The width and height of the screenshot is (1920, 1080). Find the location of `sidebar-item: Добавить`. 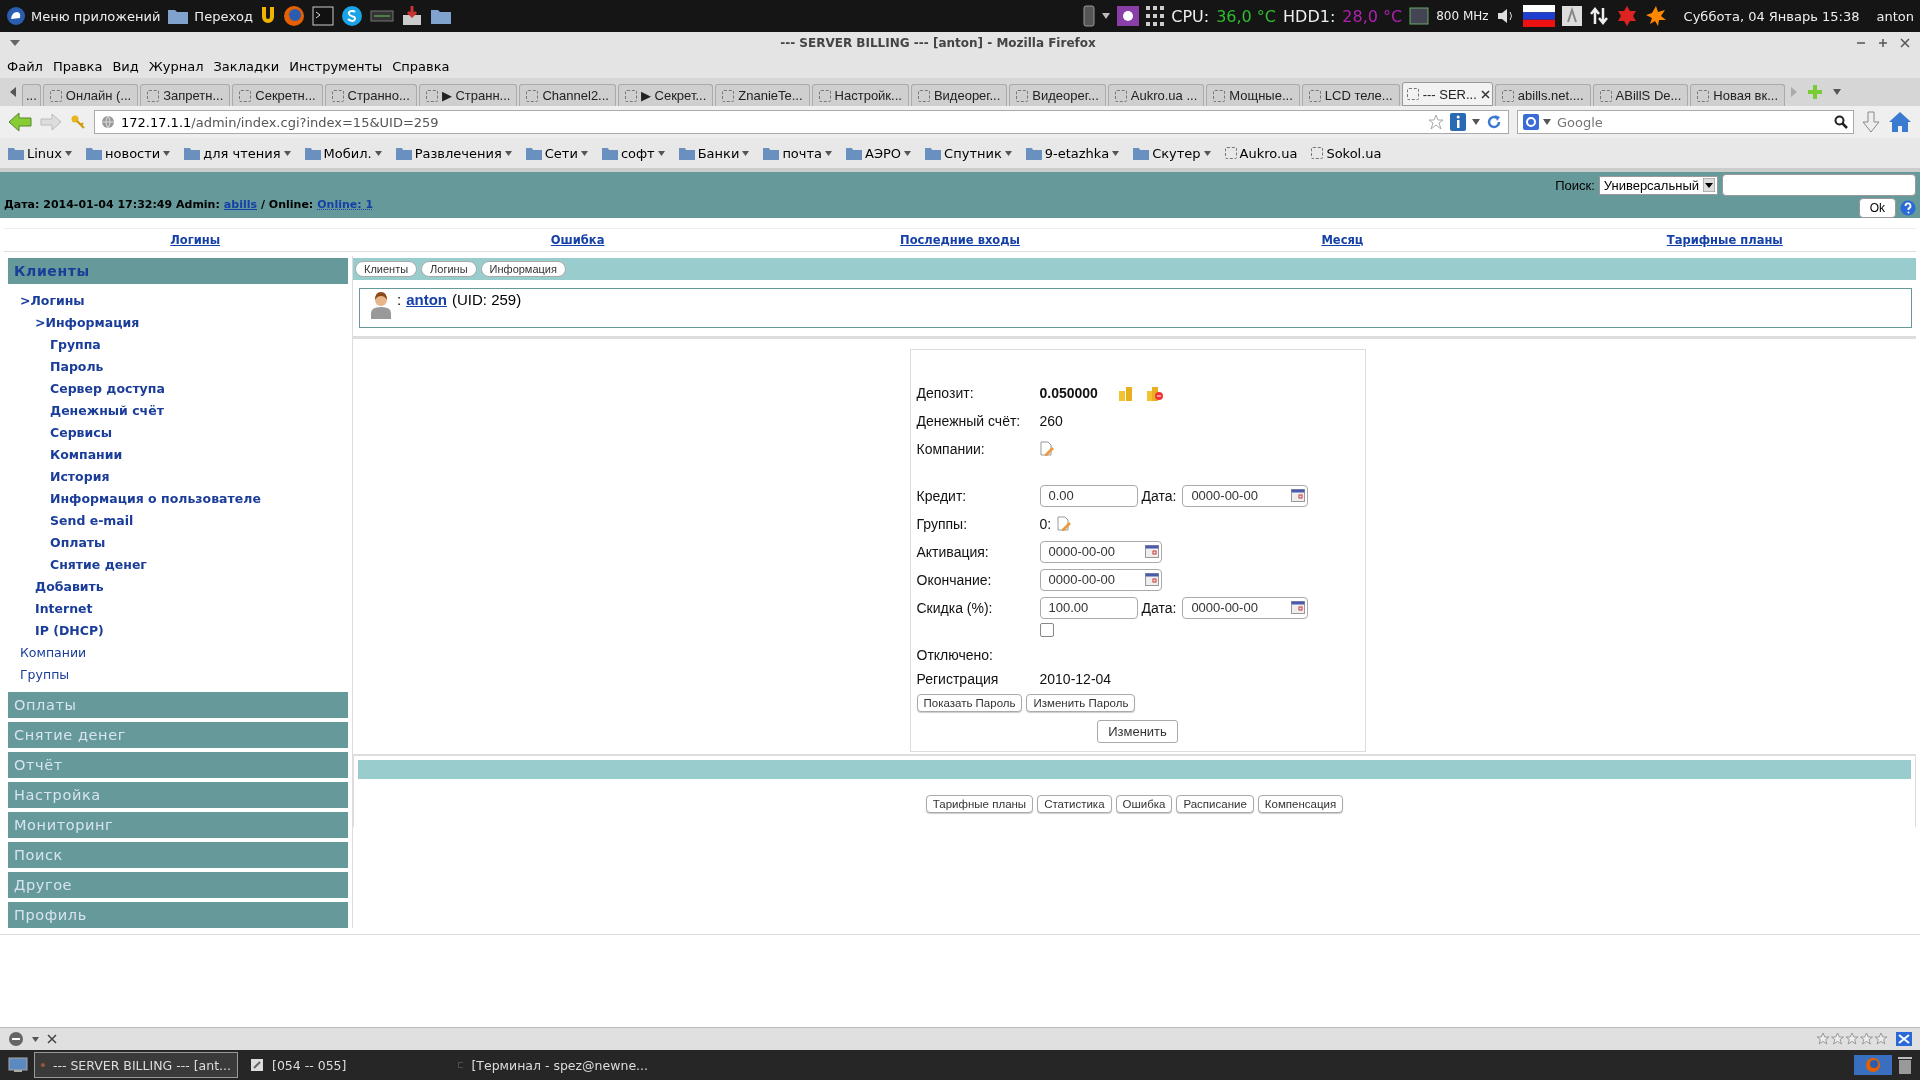

sidebar-item: Добавить is located at coordinates (178, 587).